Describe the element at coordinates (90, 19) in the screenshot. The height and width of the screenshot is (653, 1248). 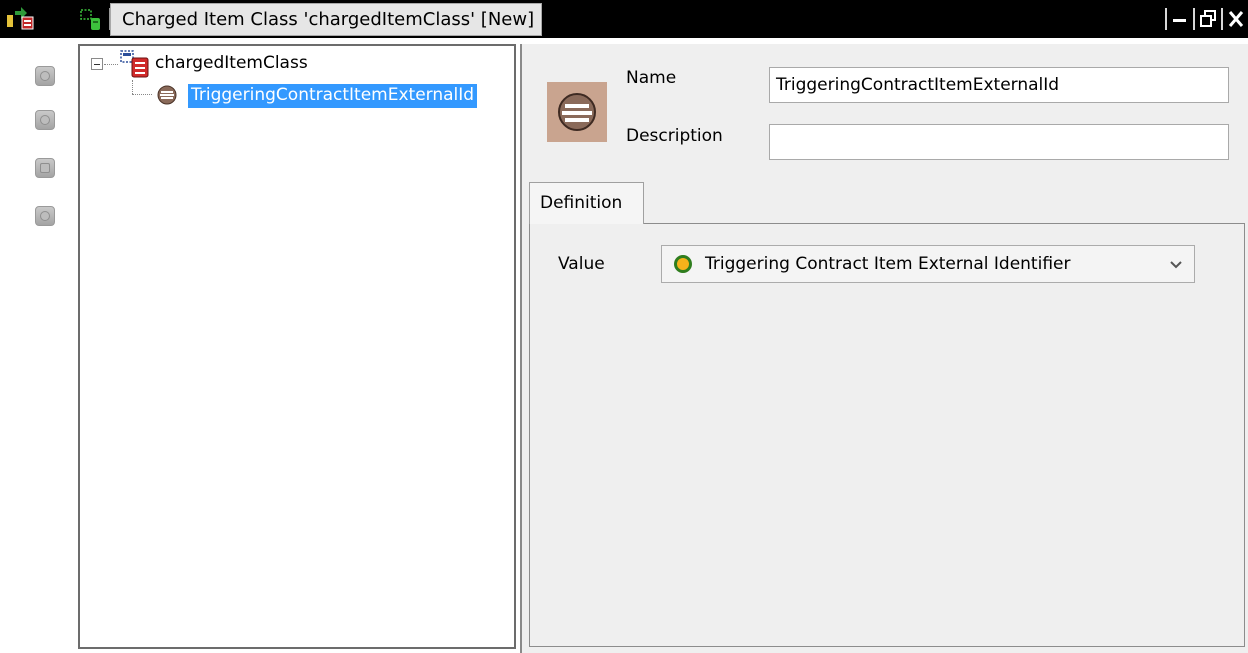
I see `charged-item-class-window-icon` at that location.